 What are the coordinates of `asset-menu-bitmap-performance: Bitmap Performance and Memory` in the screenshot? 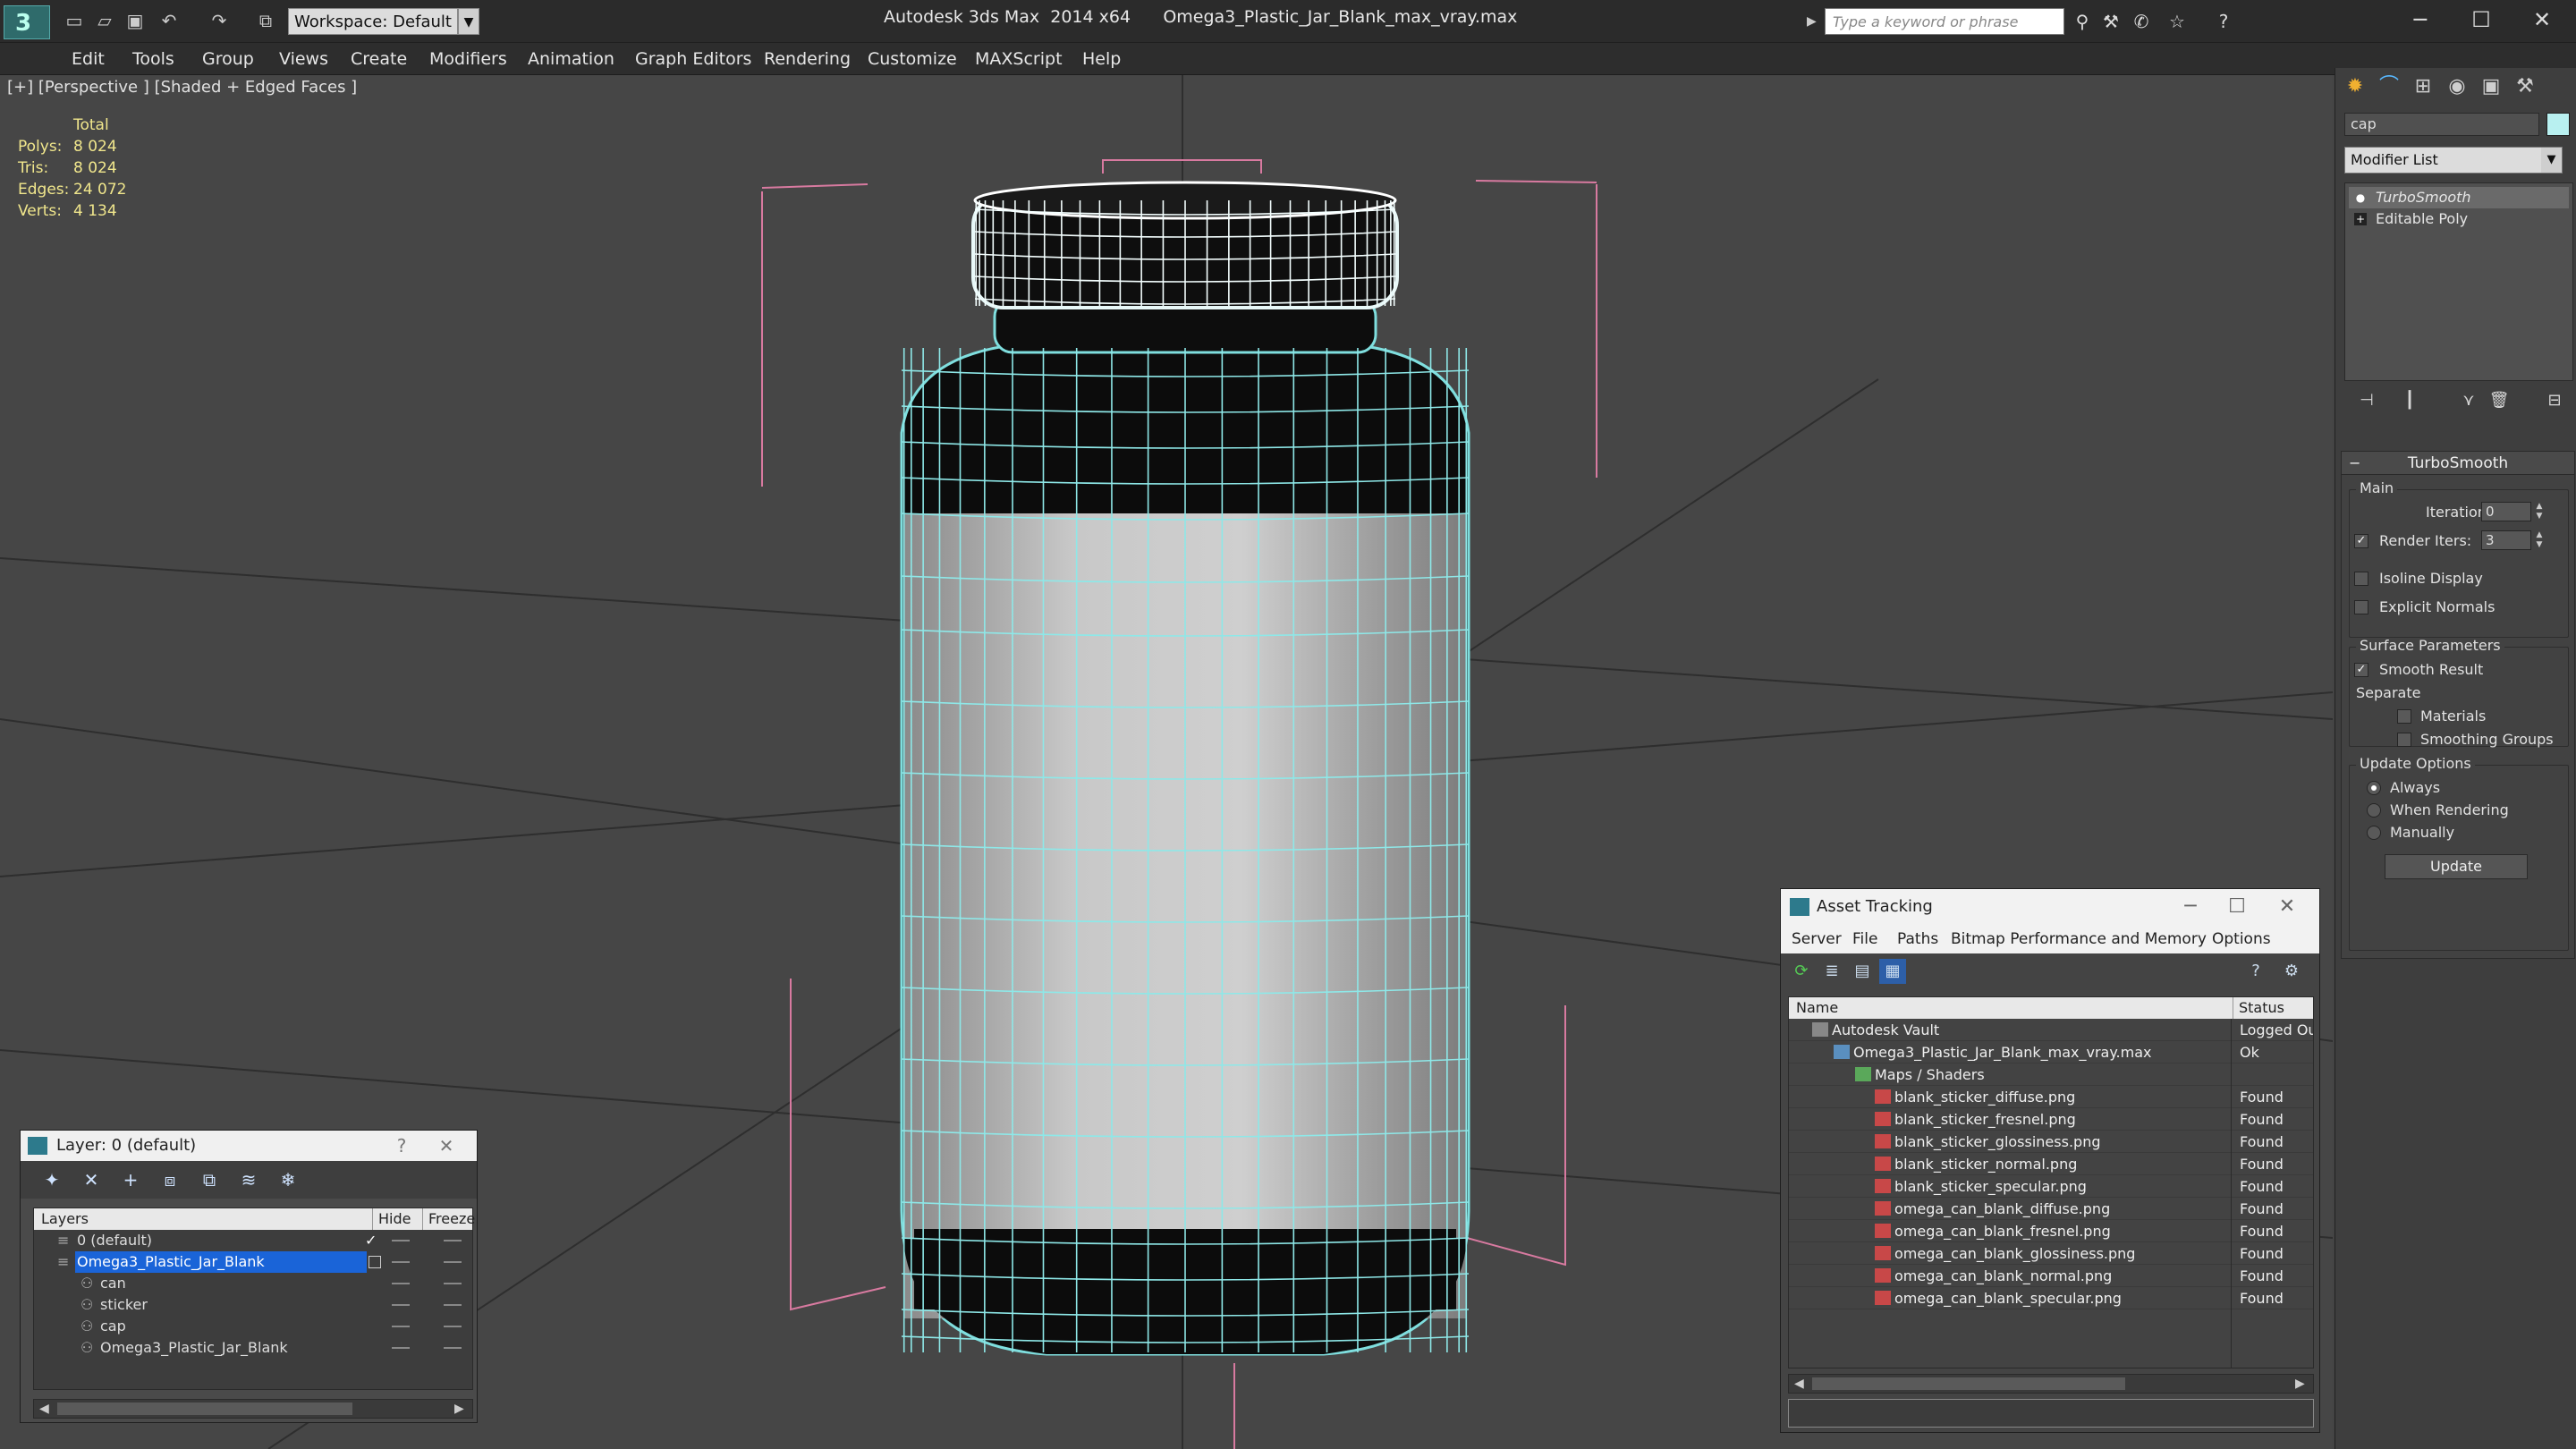 It's located at (2079, 939).